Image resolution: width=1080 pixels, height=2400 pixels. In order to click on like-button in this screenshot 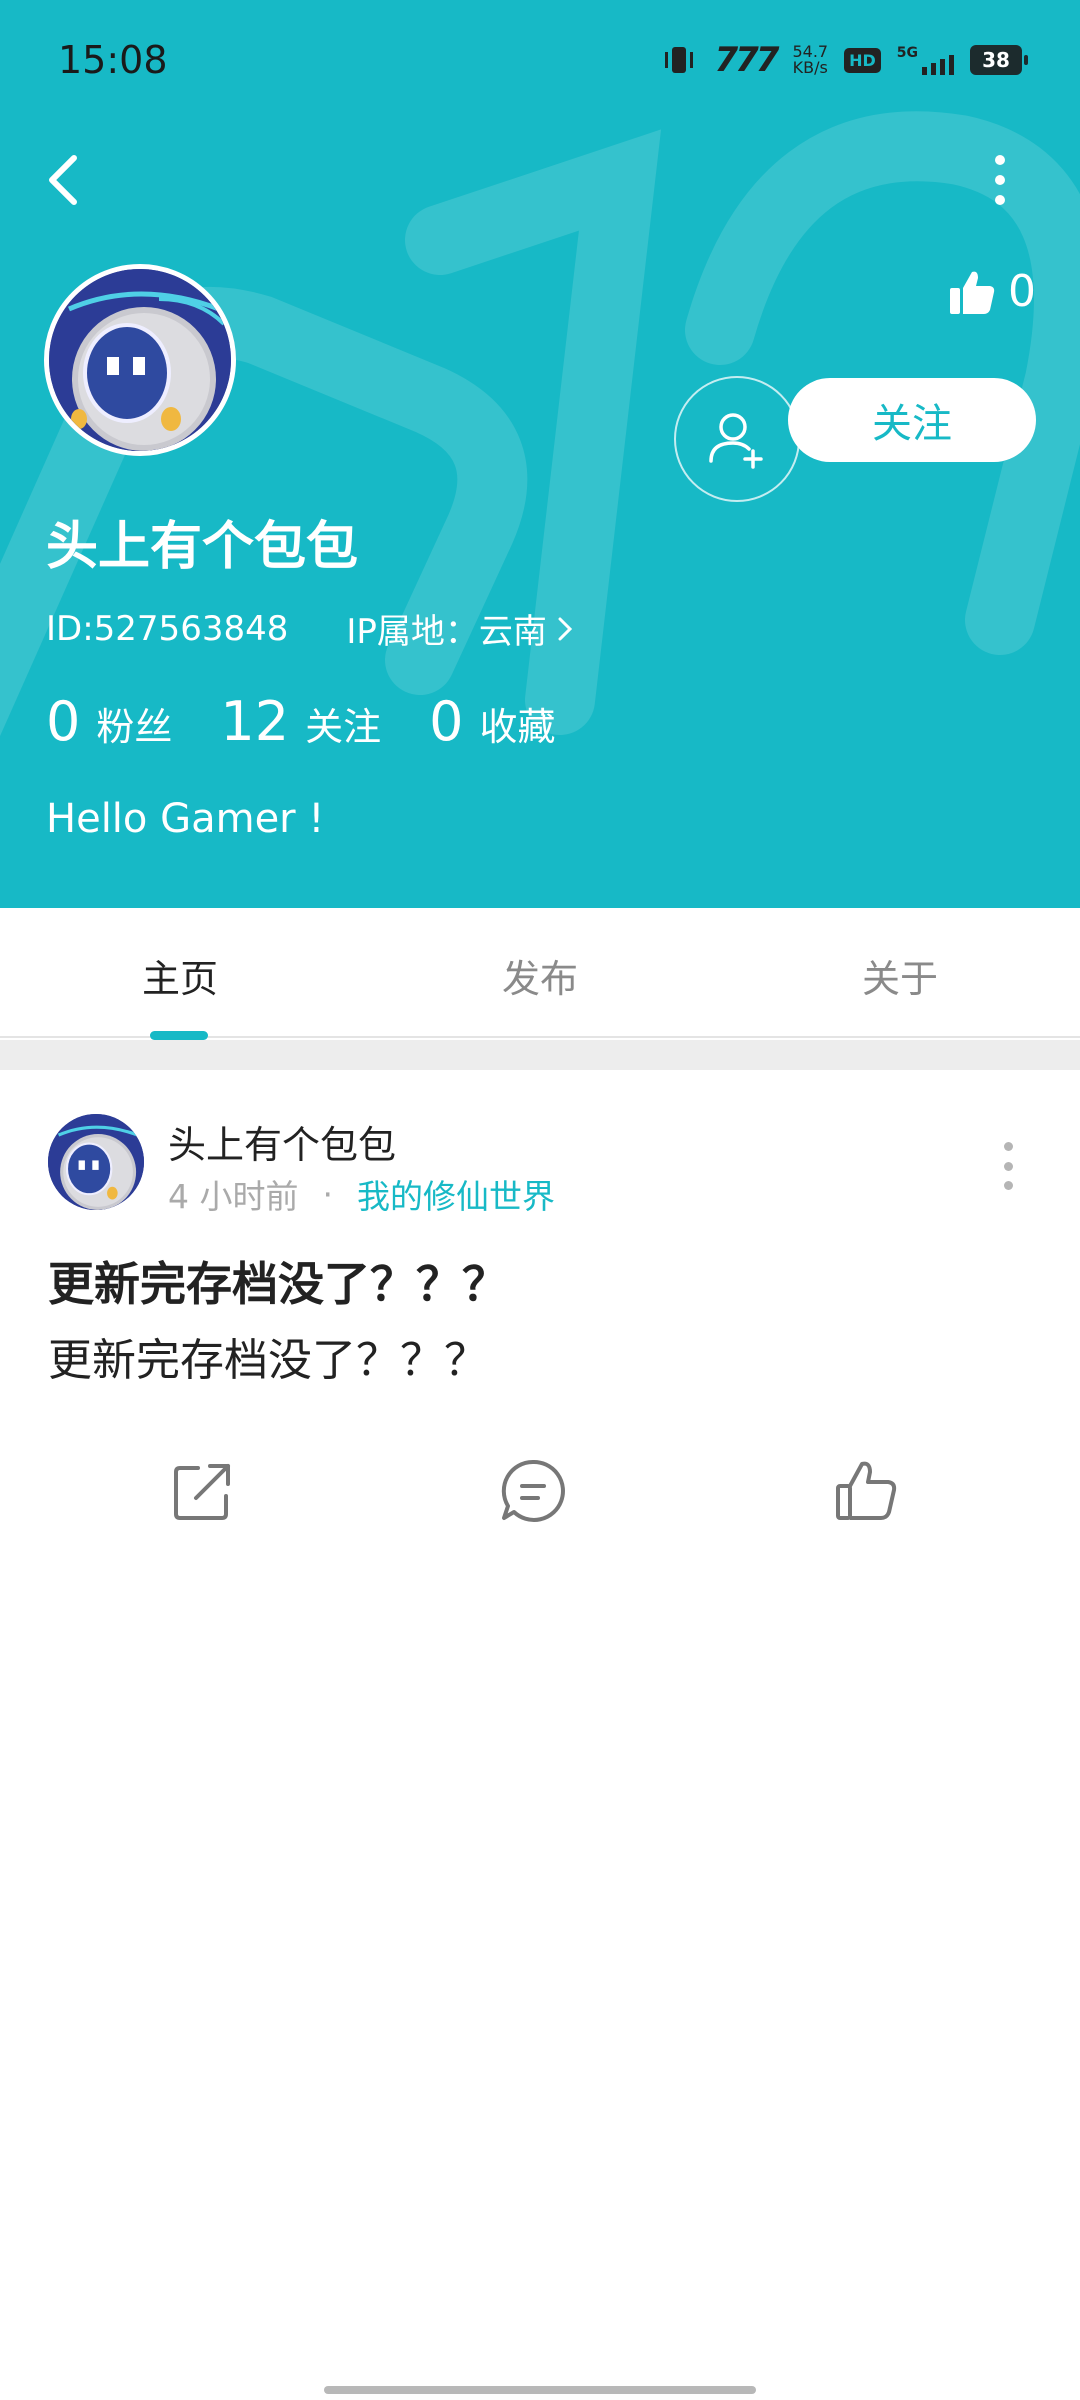, I will do `click(867, 1491)`.